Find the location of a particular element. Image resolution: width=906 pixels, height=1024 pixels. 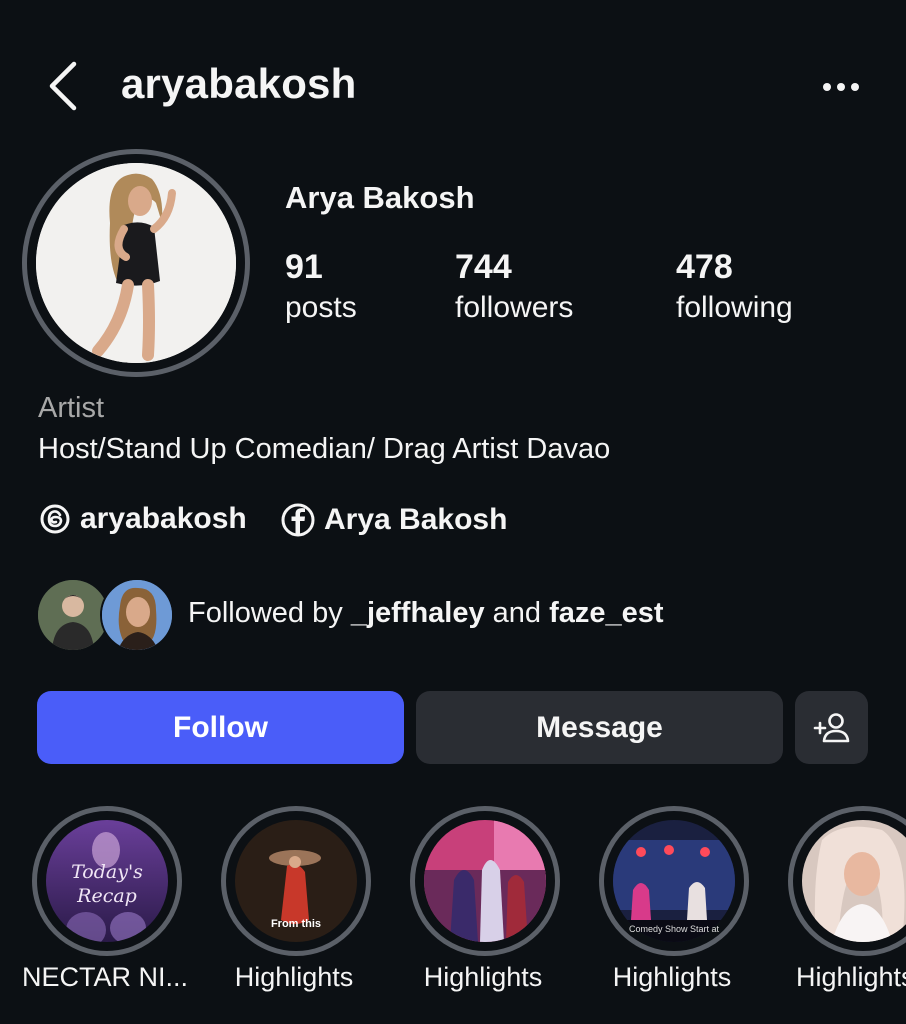

threads-link-text: aryabakosh is located at coordinates (163, 518).